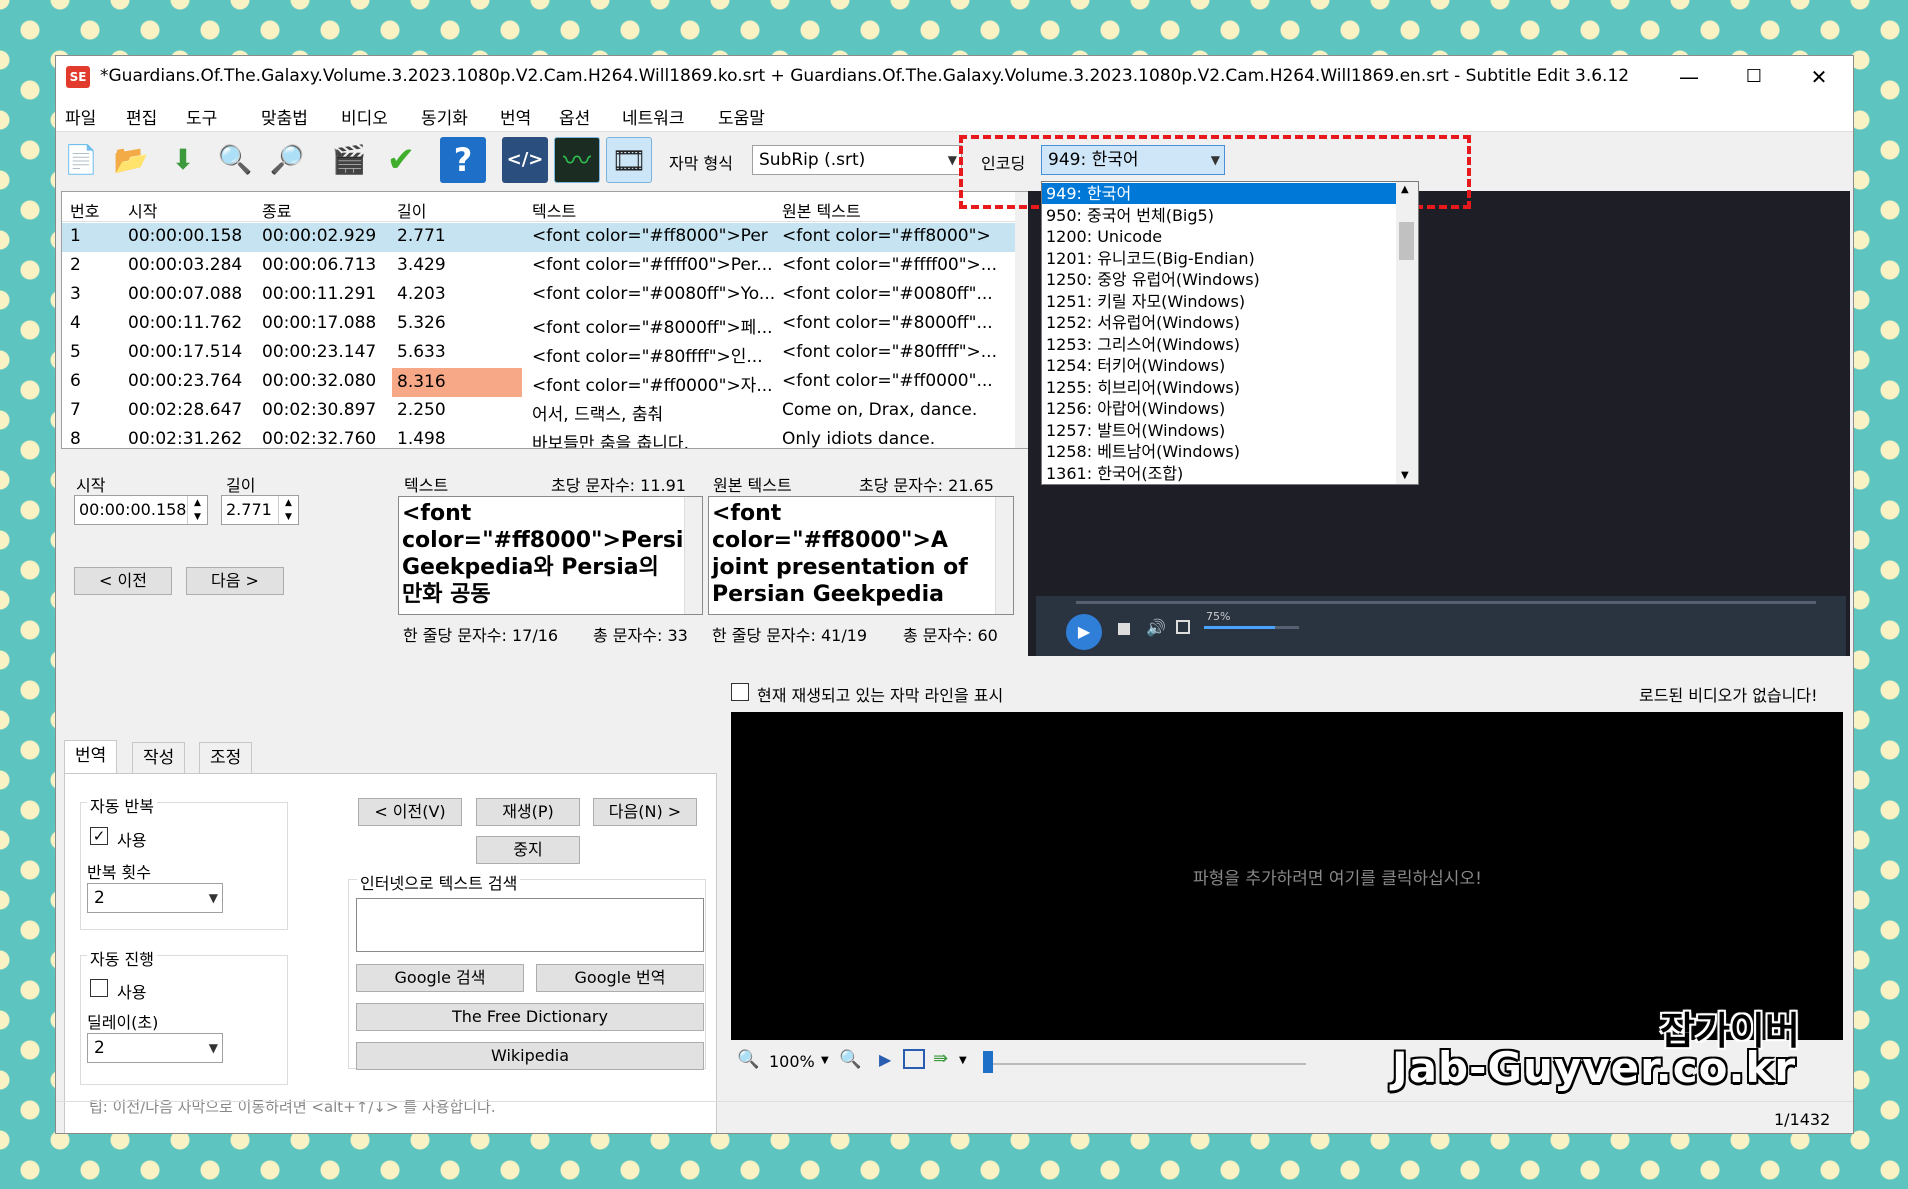 Image resolution: width=1908 pixels, height=1189 pixels. What do you see at coordinates (201, 116) in the screenshot?
I see `menu-tools: 도구` at bounding box center [201, 116].